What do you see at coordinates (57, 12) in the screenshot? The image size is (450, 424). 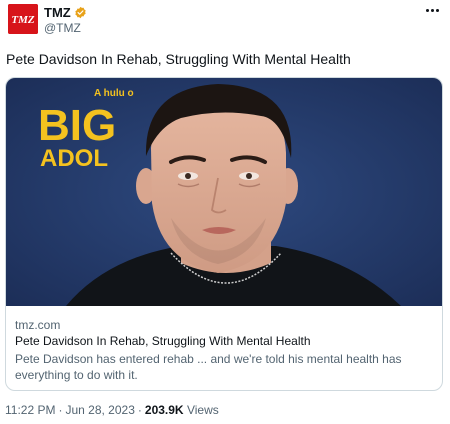 I see `display-name: TMZ` at bounding box center [57, 12].